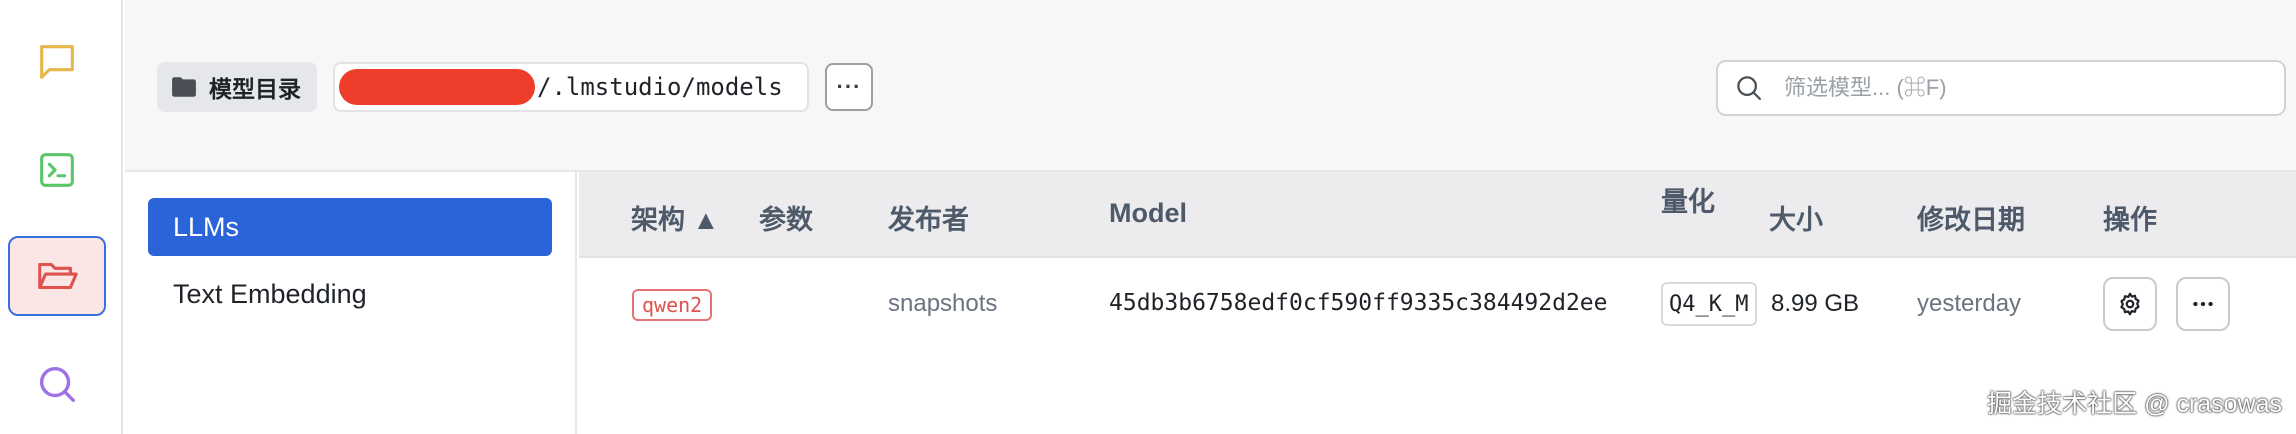  What do you see at coordinates (1796, 217) in the screenshot?
I see `column-size: 大小` at bounding box center [1796, 217].